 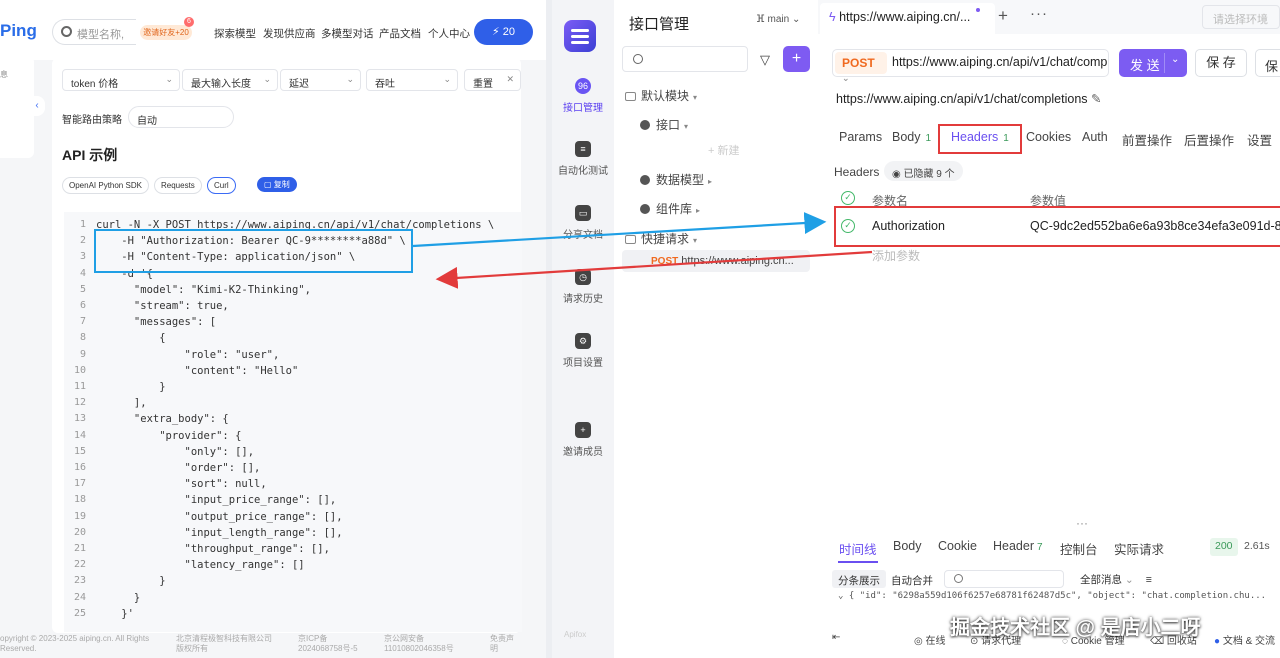 What do you see at coordinates (654, 269) in the screenshot?
I see `red-arrow` at bounding box center [654, 269].